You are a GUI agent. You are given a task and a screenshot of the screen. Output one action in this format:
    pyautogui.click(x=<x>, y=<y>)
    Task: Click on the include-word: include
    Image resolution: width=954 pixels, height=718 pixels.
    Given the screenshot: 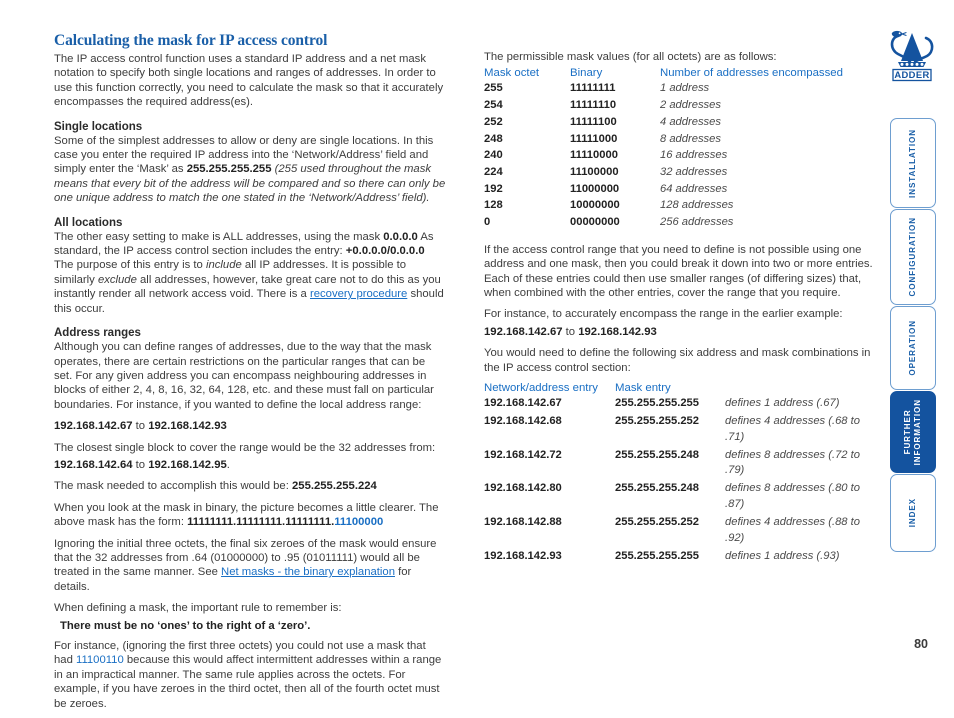 What is the action you would take?
    pyautogui.click(x=223, y=265)
    